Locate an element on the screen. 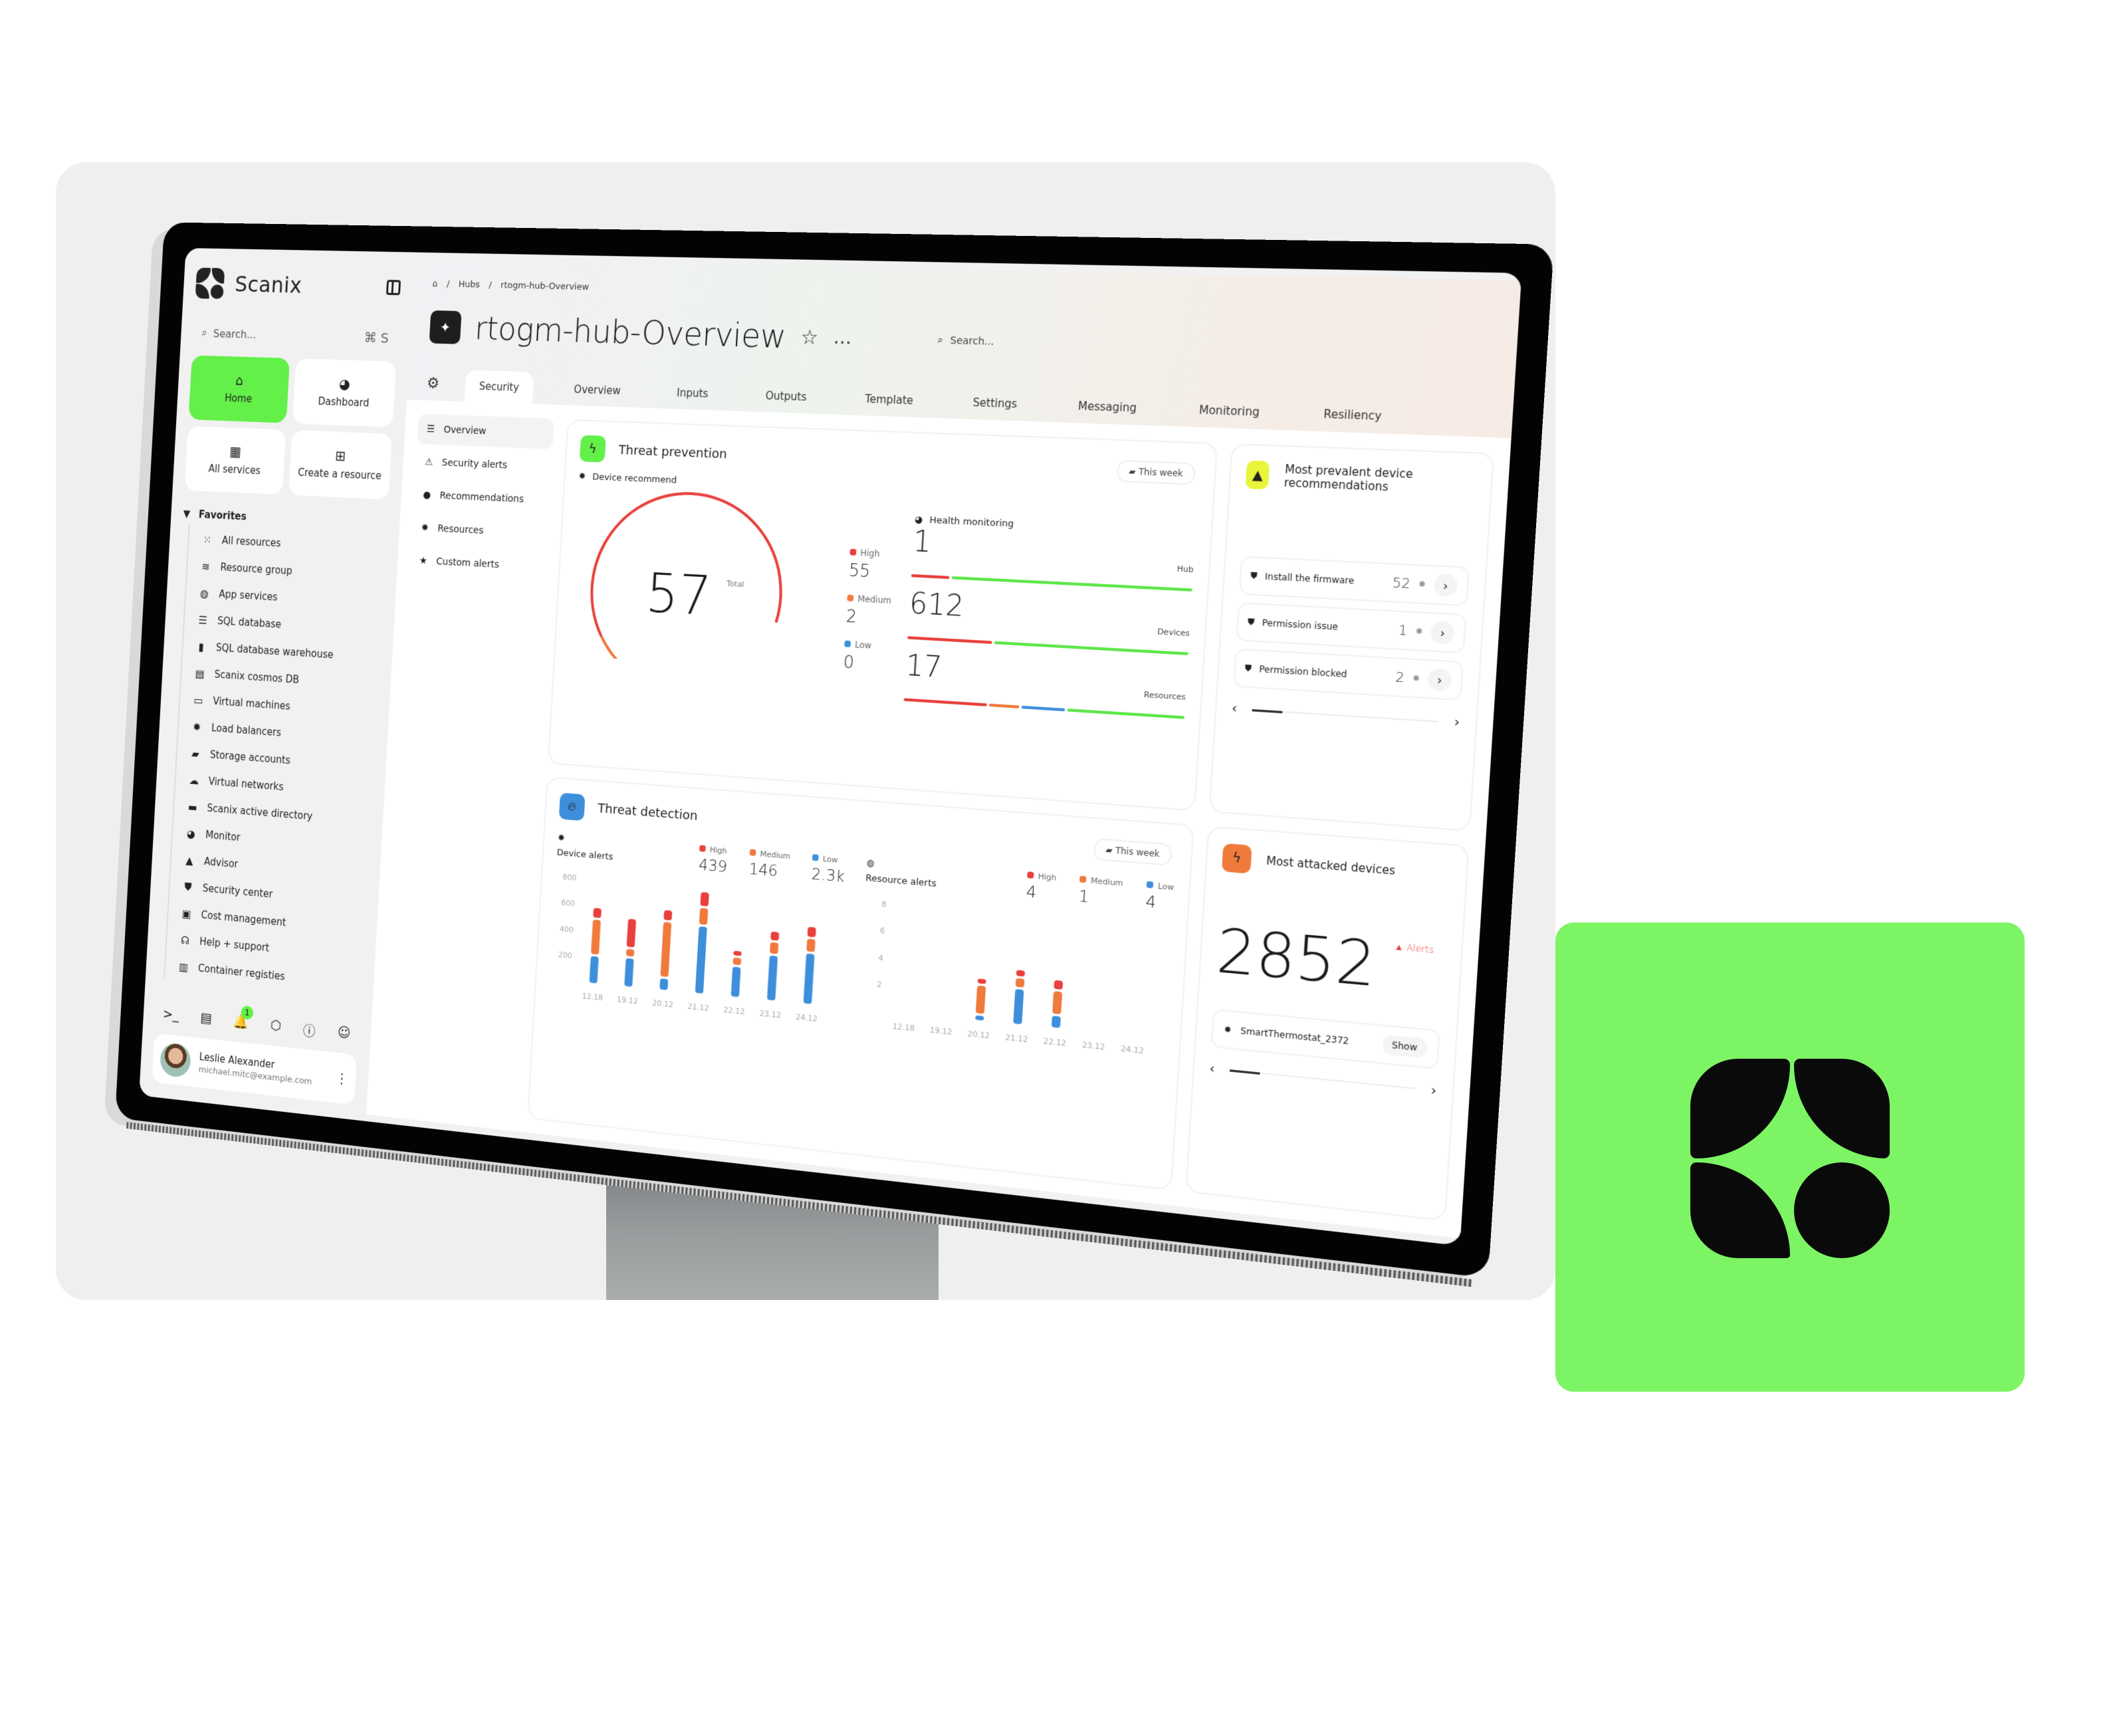 The image size is (2127, 1736). y-tick-label: 400 is located at coordinates (567, 929).